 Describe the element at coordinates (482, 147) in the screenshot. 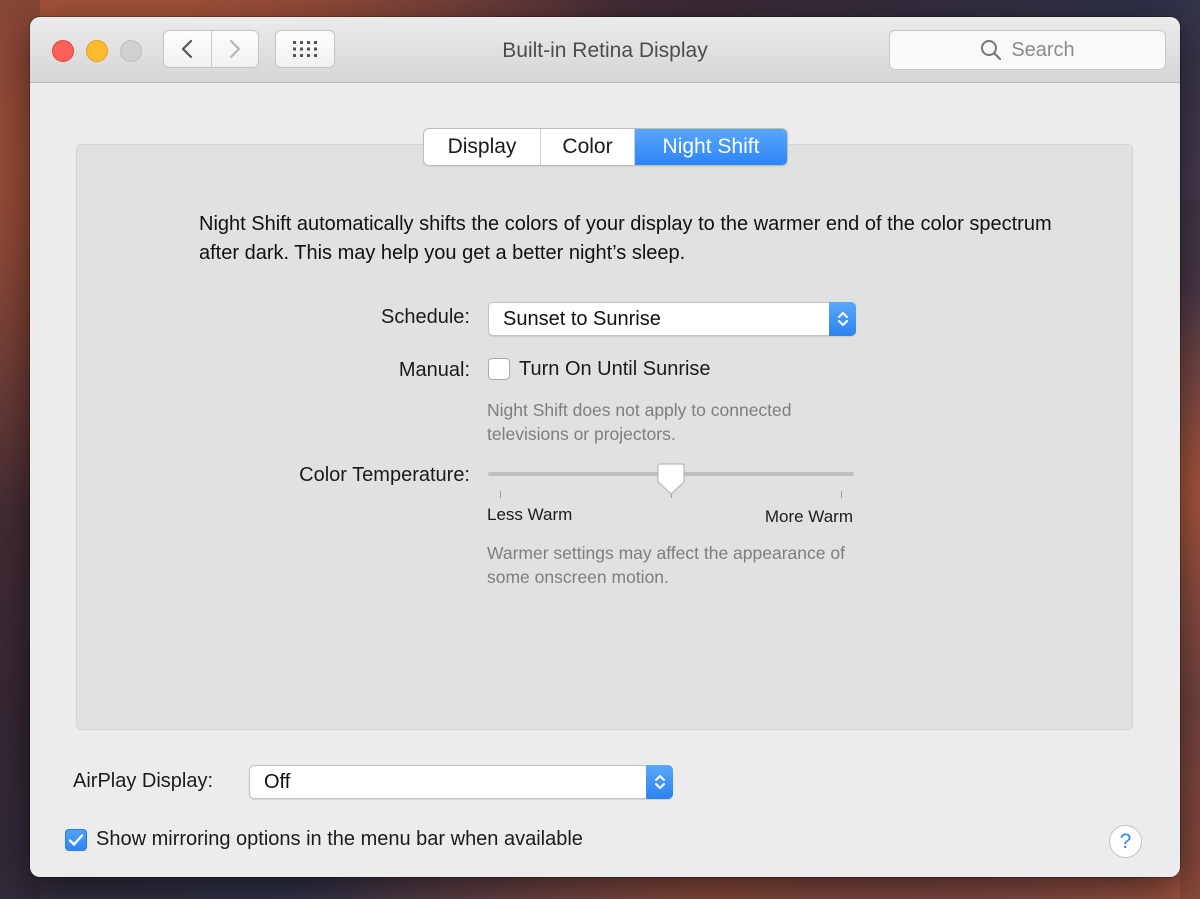

I see `tab-display: Display` at that location.